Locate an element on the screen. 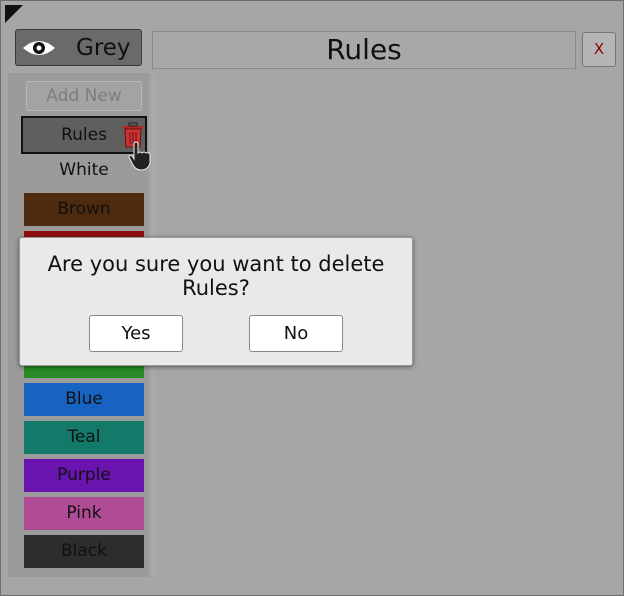  visibility-button: Grey is located at coordinates (78, 47).